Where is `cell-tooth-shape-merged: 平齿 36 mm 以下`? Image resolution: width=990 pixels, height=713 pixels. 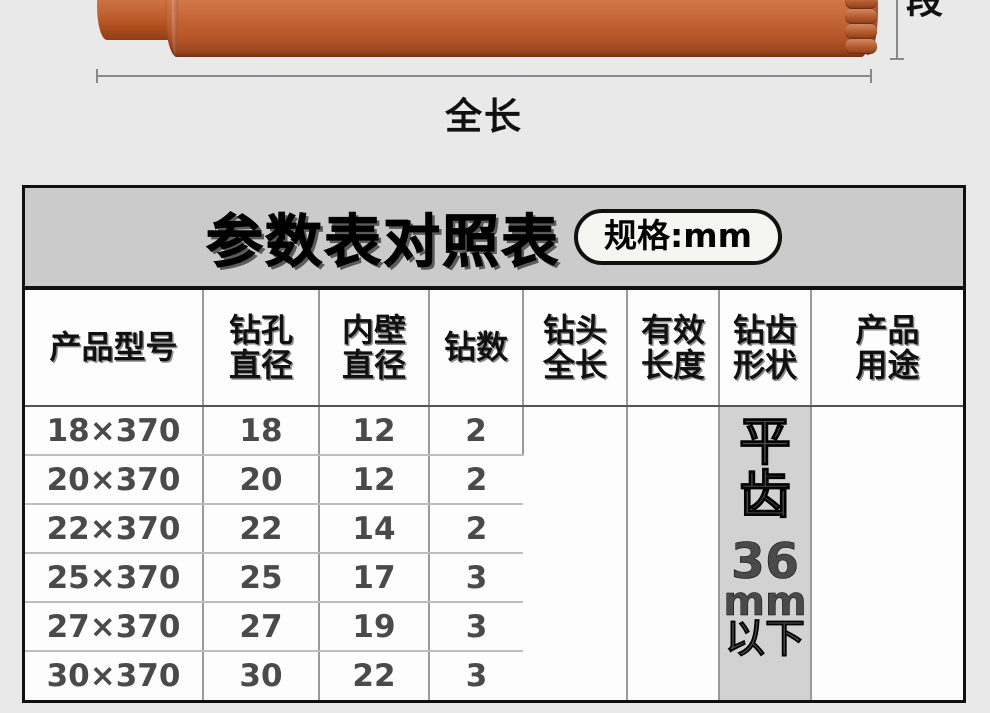
cell-tooth-shape-merged: 平齿 36 mm 以下 is located at coordinates (765, 553).